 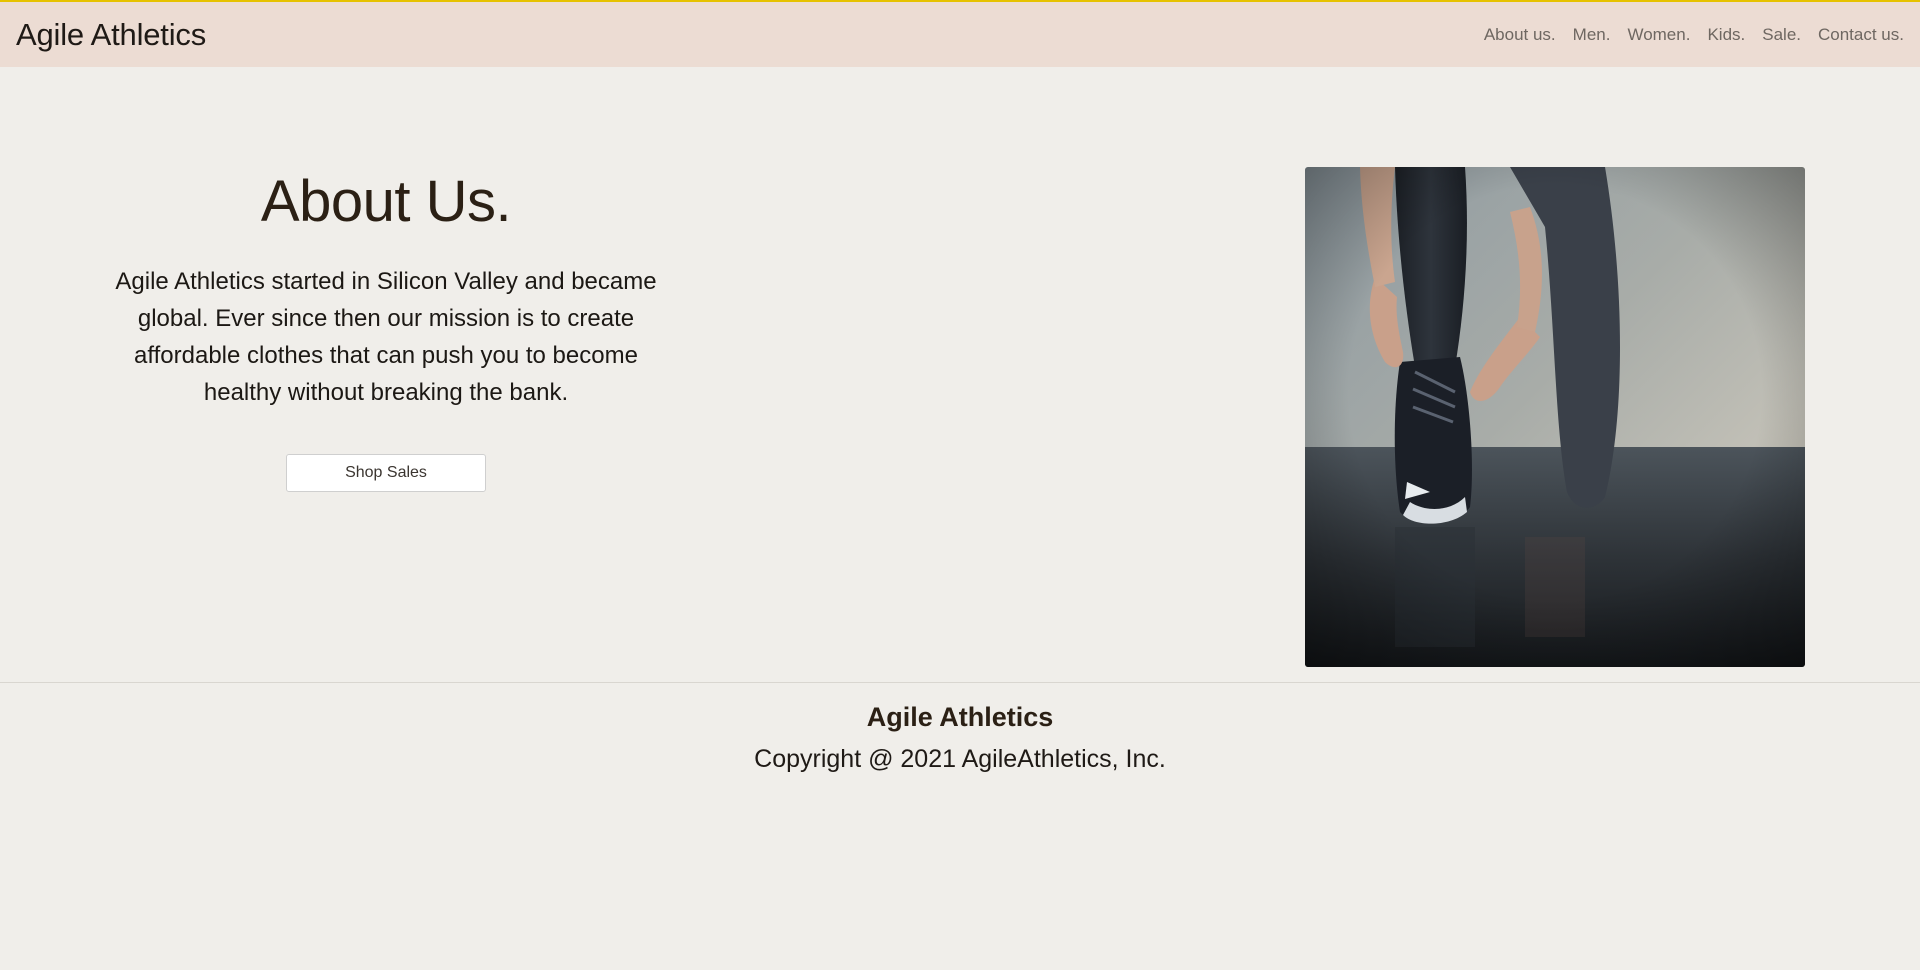 I want to click on nav-about: About us., so click(x=1520, y=35).